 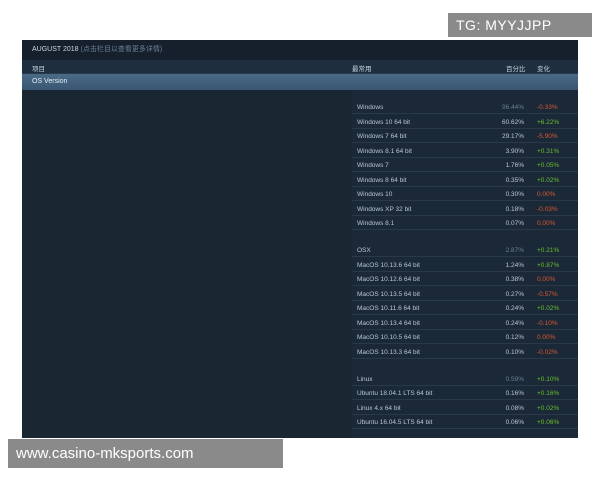 I want to click on os-name: MacOS 10.13.5 64 bit, so click(x=388, y=294).